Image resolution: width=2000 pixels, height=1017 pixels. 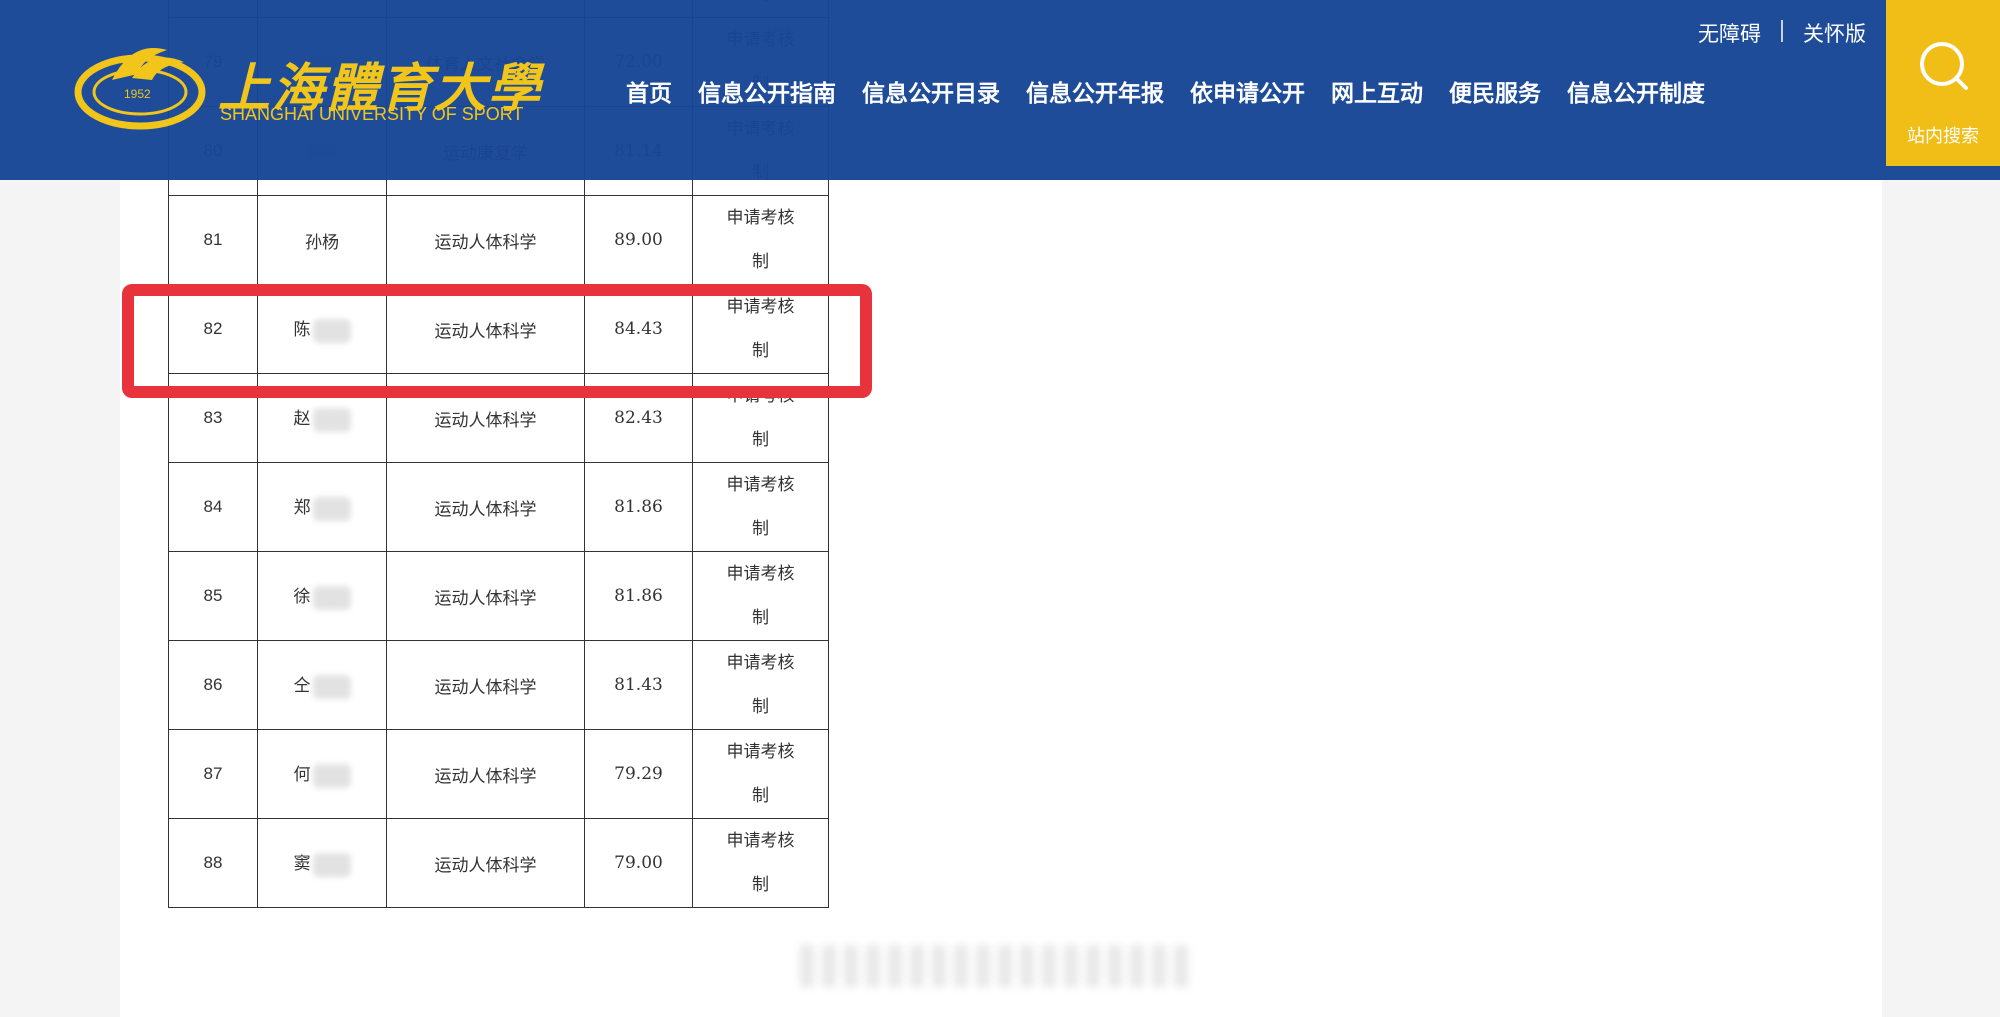 I want to click on nav-annual-report: 信息公开年报, so click(x=1095, y=91).